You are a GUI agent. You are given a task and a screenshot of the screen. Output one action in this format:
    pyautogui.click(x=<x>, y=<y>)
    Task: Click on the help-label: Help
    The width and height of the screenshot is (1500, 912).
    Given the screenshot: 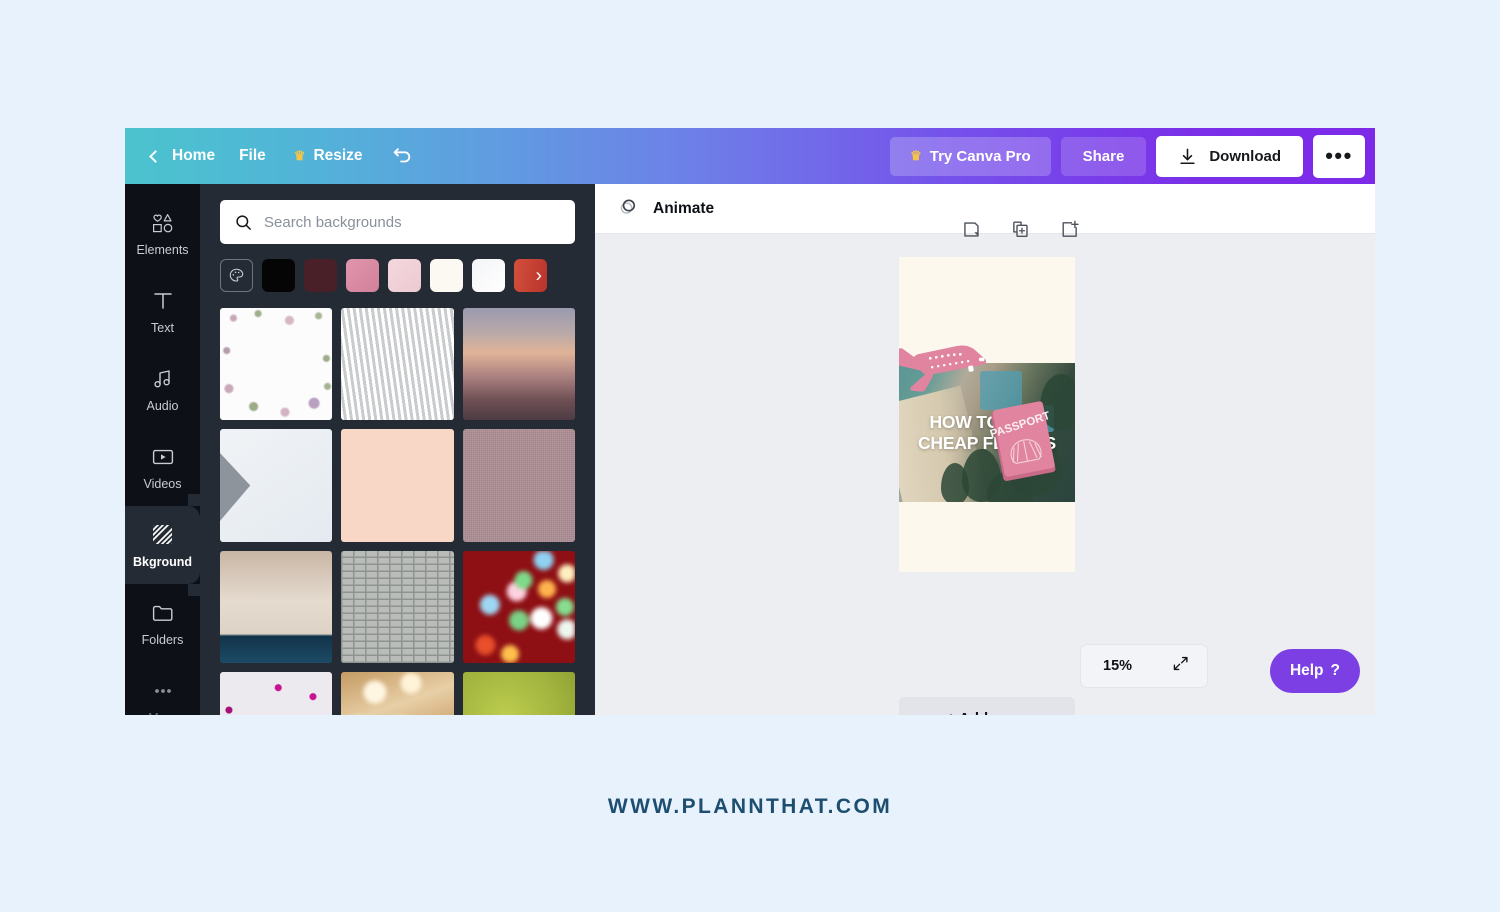 What is the action you would take?
    pyautogui.click(x=1306, y=670)
    